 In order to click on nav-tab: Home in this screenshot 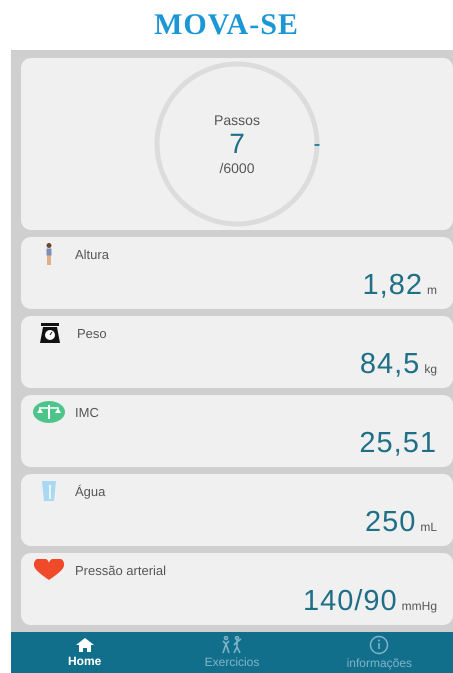, I will do `click(84, 652)`.